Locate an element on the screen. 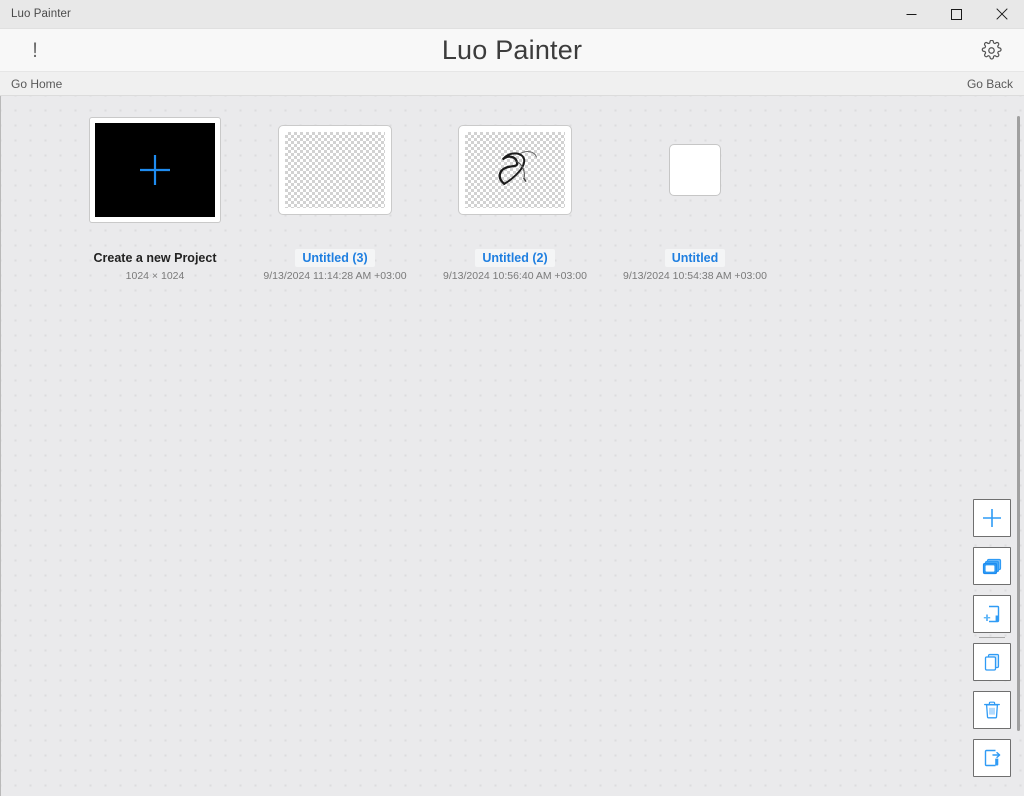 The image size is (1024, 796). go-back-link: Go Back is located at coordinates (990, 84).